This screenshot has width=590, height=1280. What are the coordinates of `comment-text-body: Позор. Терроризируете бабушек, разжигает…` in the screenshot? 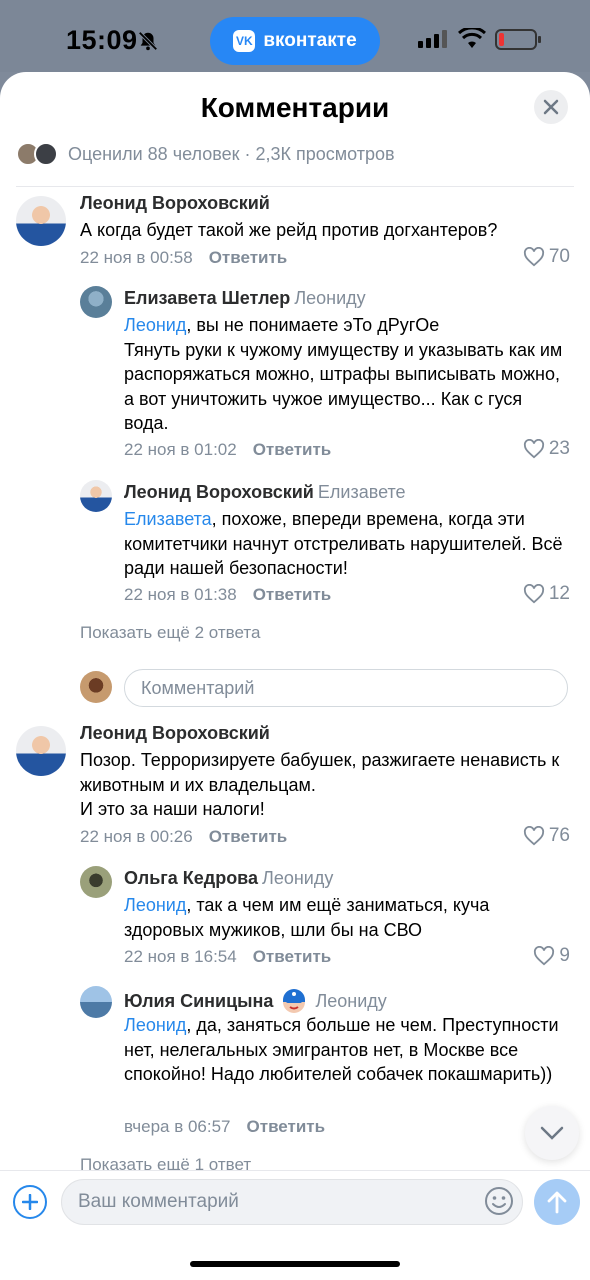 It's located at (320, 784).